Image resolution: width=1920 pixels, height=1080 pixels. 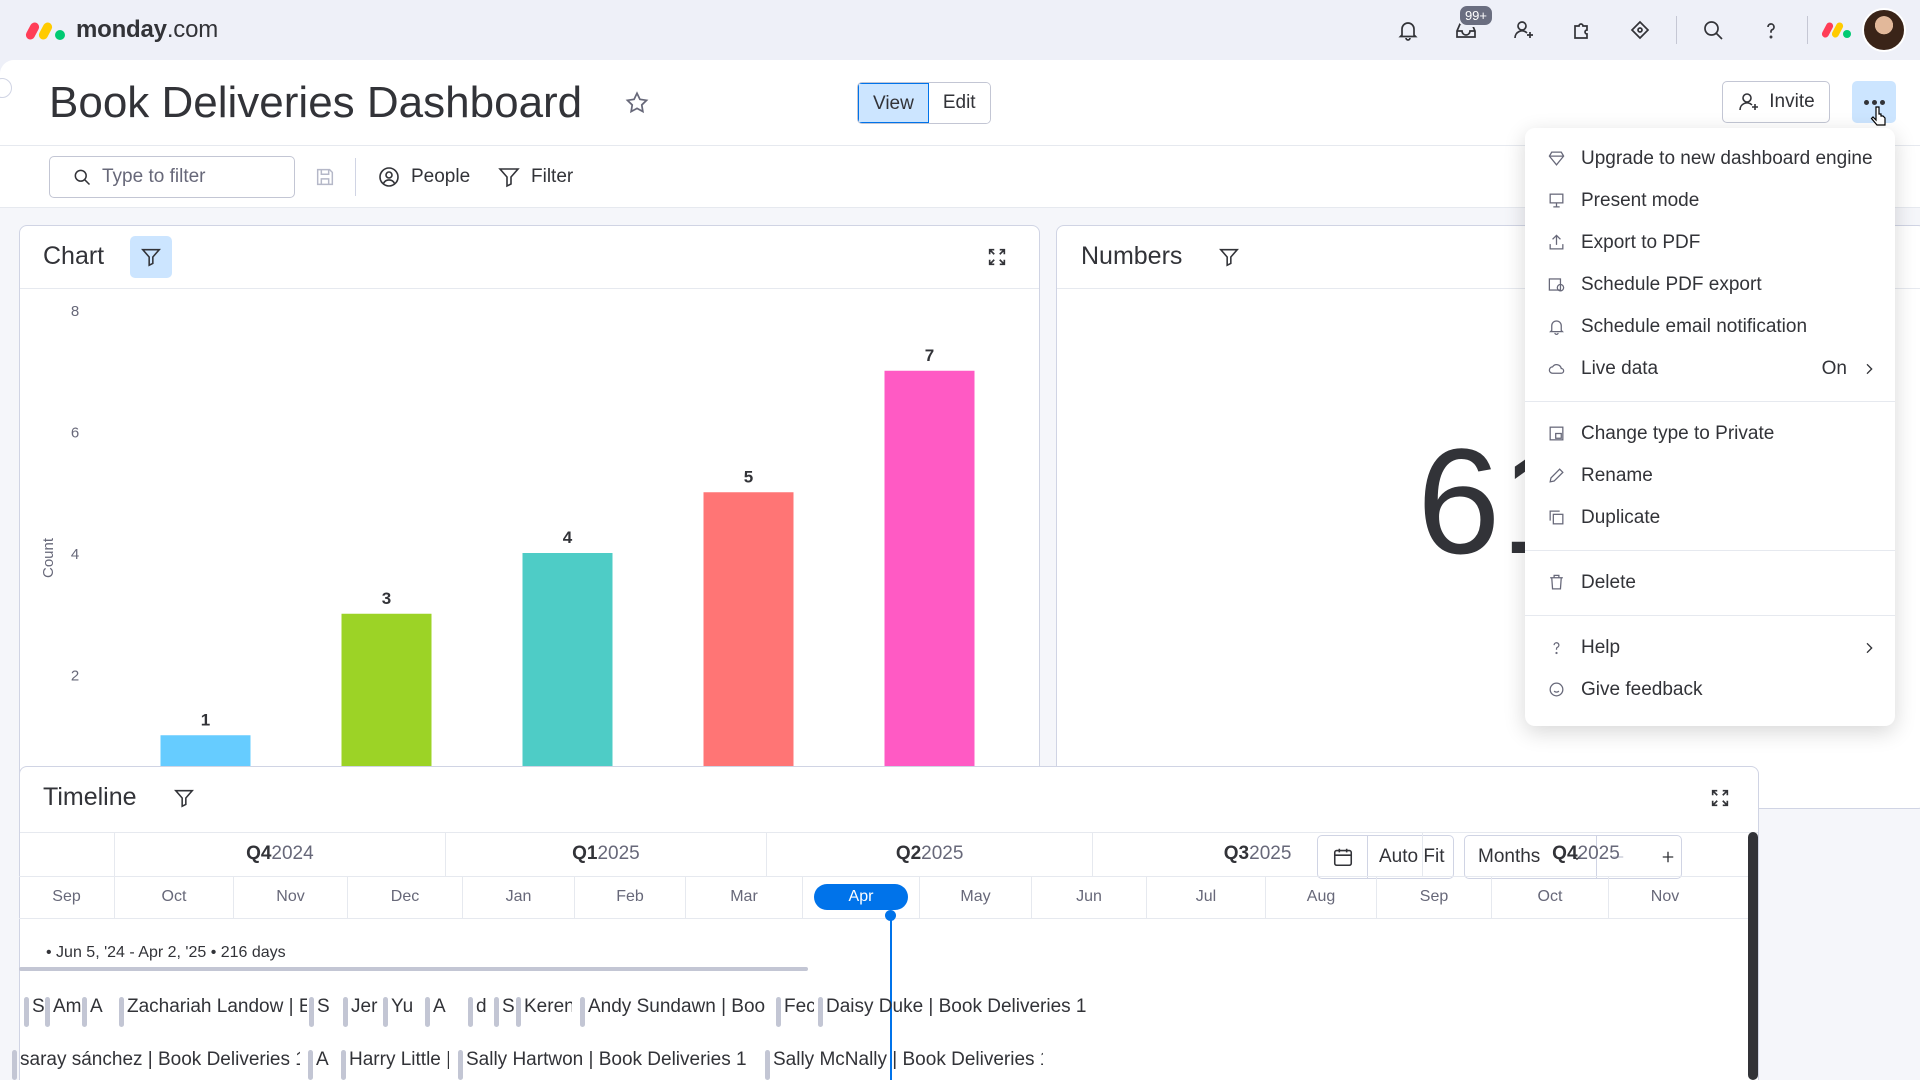 I want to click on save-view-icon, so click(x=326, y=178).